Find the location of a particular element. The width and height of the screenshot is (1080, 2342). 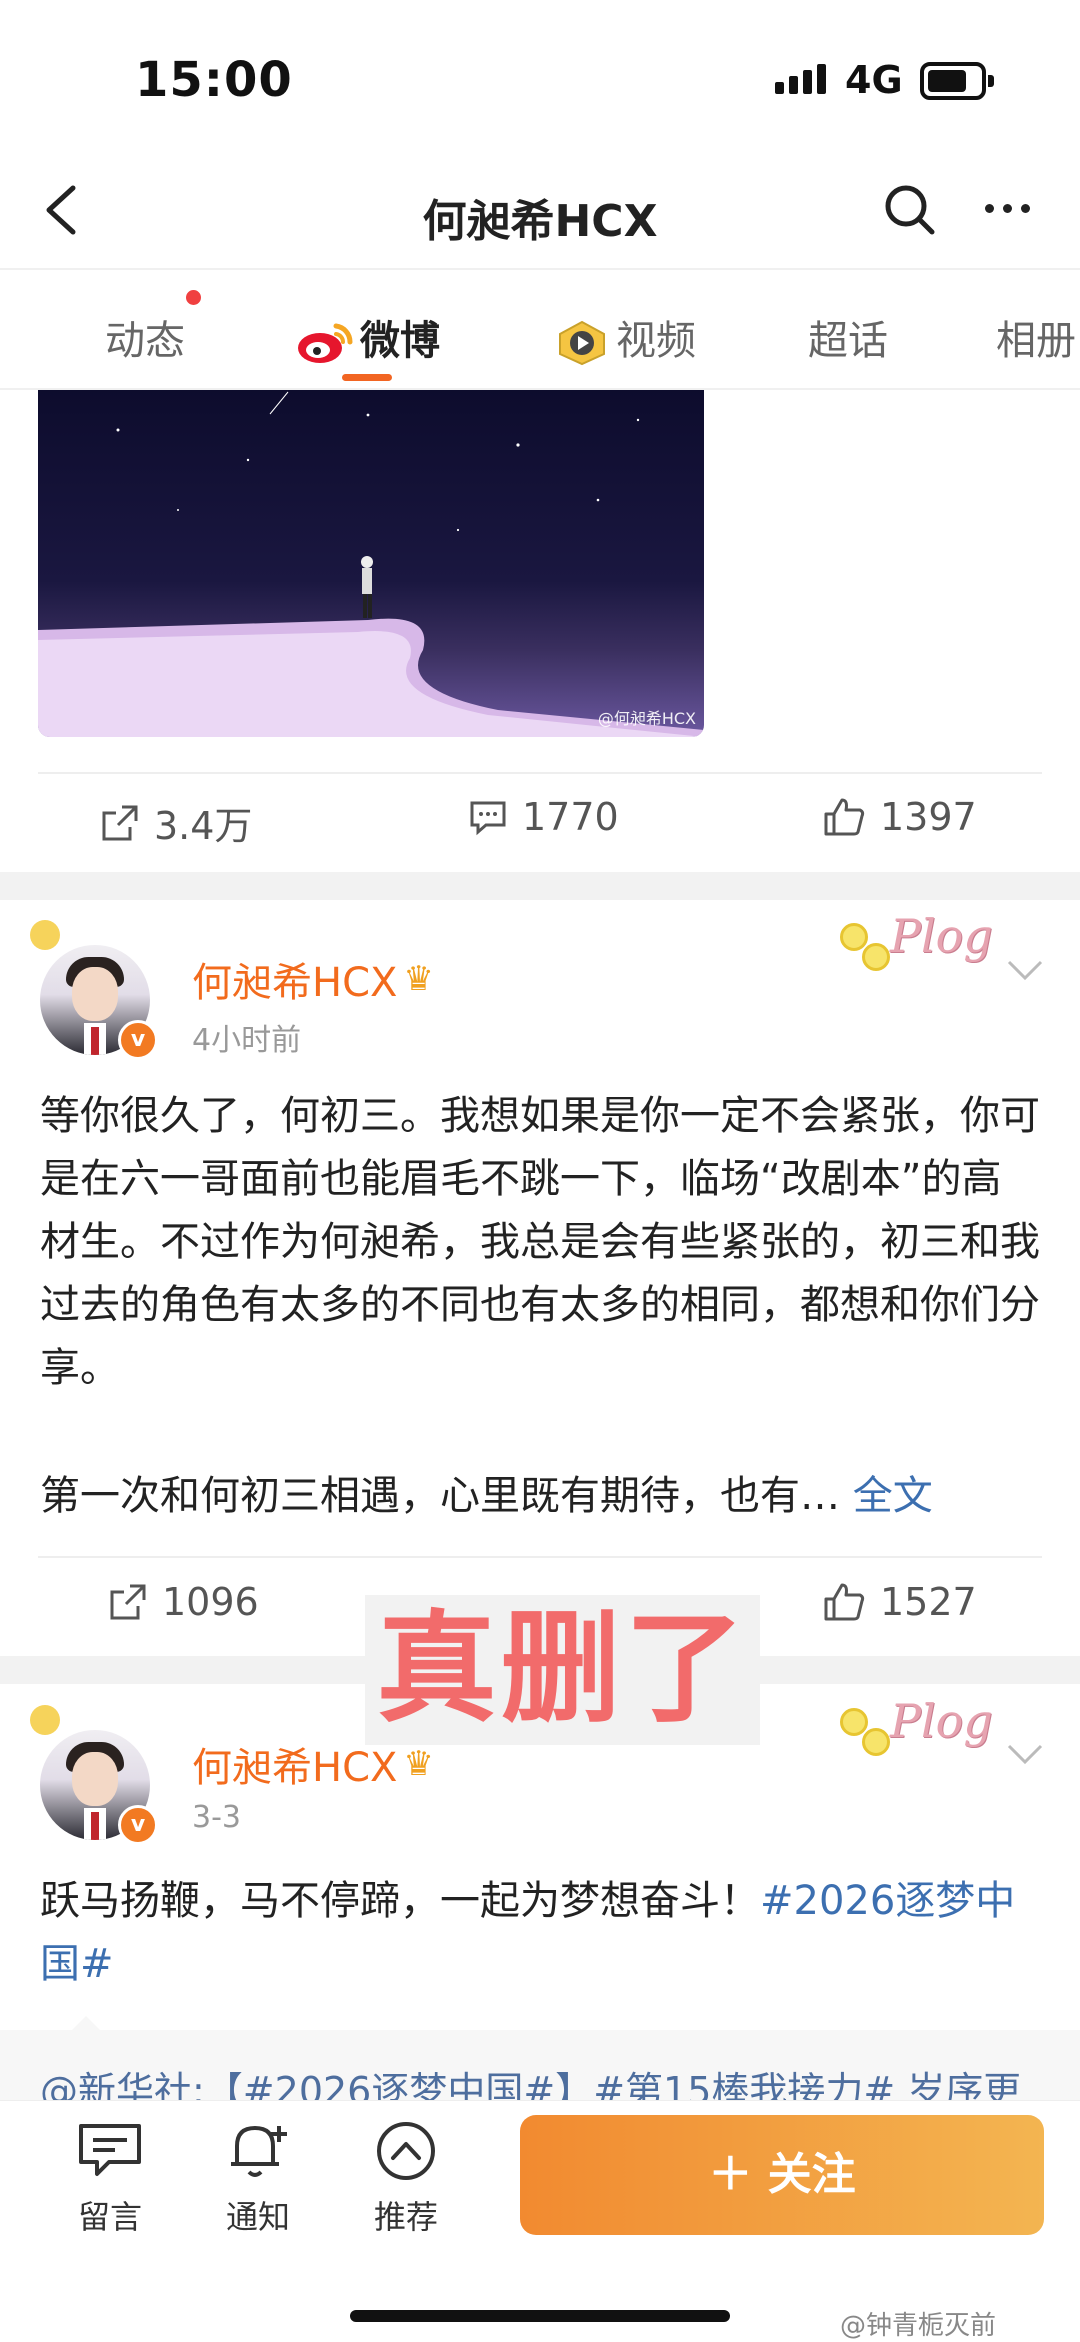

search-icon is located at coordinates (910, 212).